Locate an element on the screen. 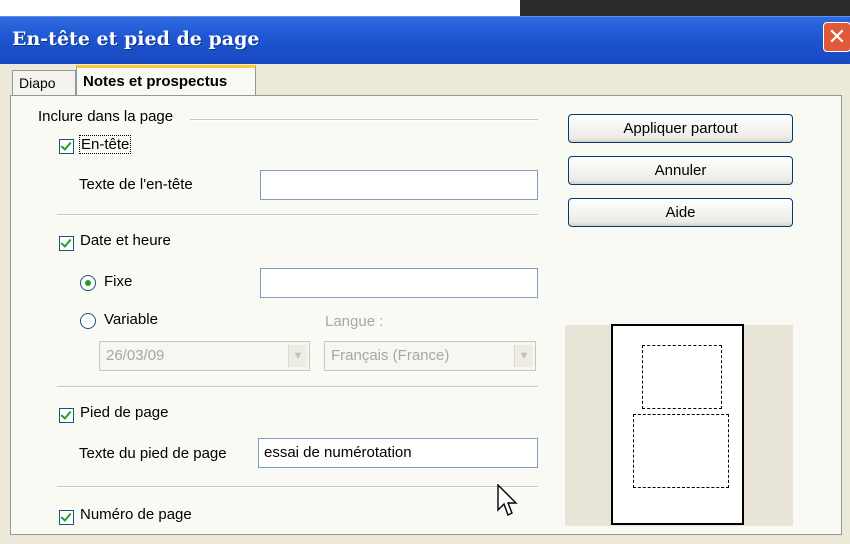  variable-radio is located at coordinates (88, 321).